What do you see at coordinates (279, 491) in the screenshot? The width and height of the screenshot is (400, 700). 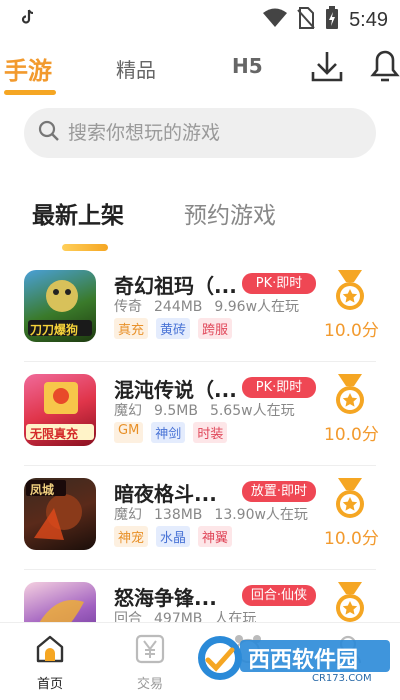 I see `game-category-badge: 放置·即时` at bounding box center [279, 491].